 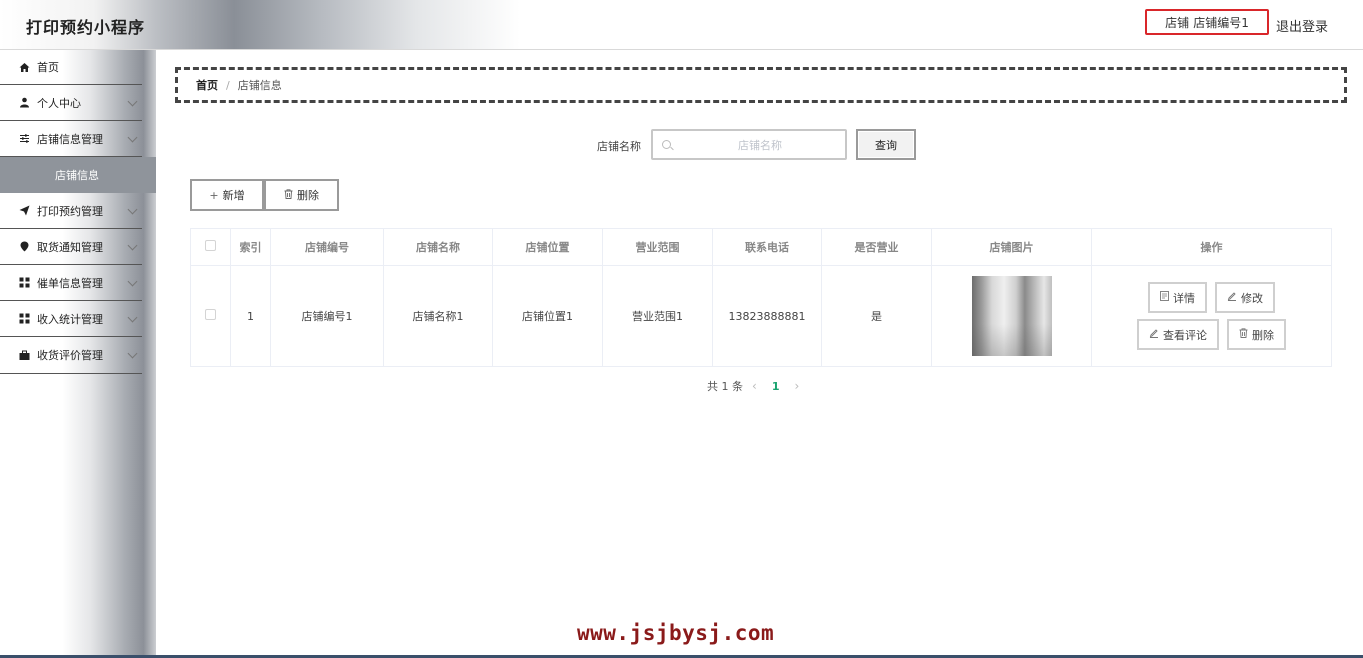 I want to click on cell-shop-image, so click(x=1011, y=316).